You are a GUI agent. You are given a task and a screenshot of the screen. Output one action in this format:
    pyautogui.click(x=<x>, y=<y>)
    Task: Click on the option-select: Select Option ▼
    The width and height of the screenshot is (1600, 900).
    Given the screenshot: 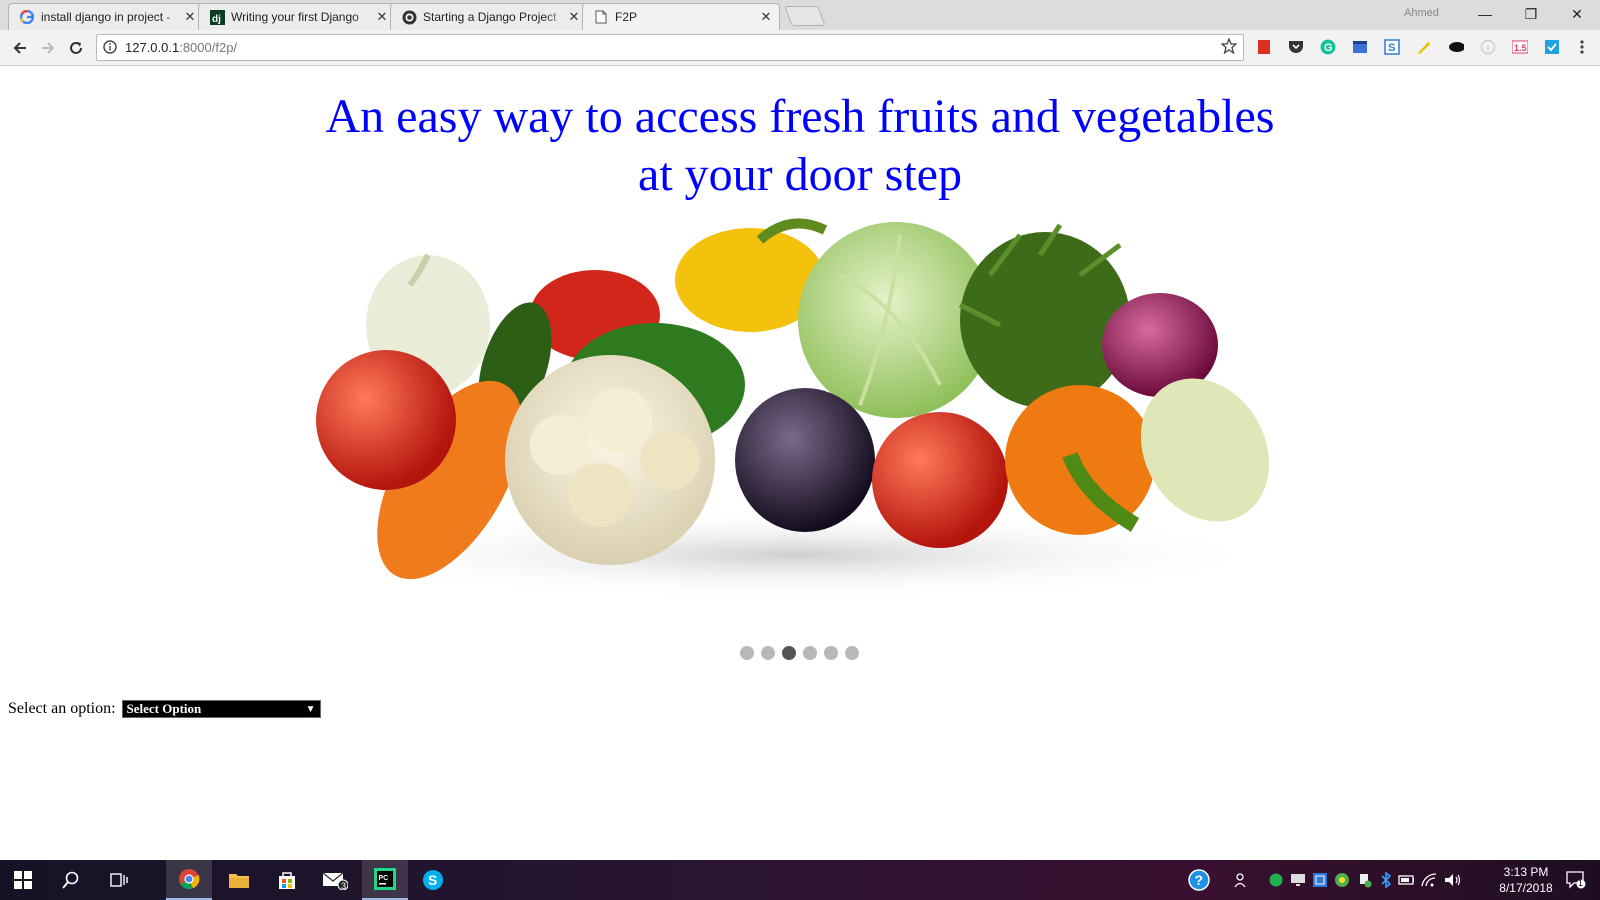 What is the action you would take?
    pyautogui.click(x=221, y=709)
    